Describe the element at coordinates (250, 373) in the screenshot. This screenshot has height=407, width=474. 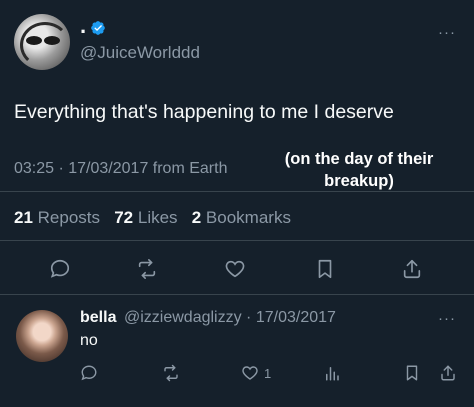
I see `reply-like-icon` at that location.